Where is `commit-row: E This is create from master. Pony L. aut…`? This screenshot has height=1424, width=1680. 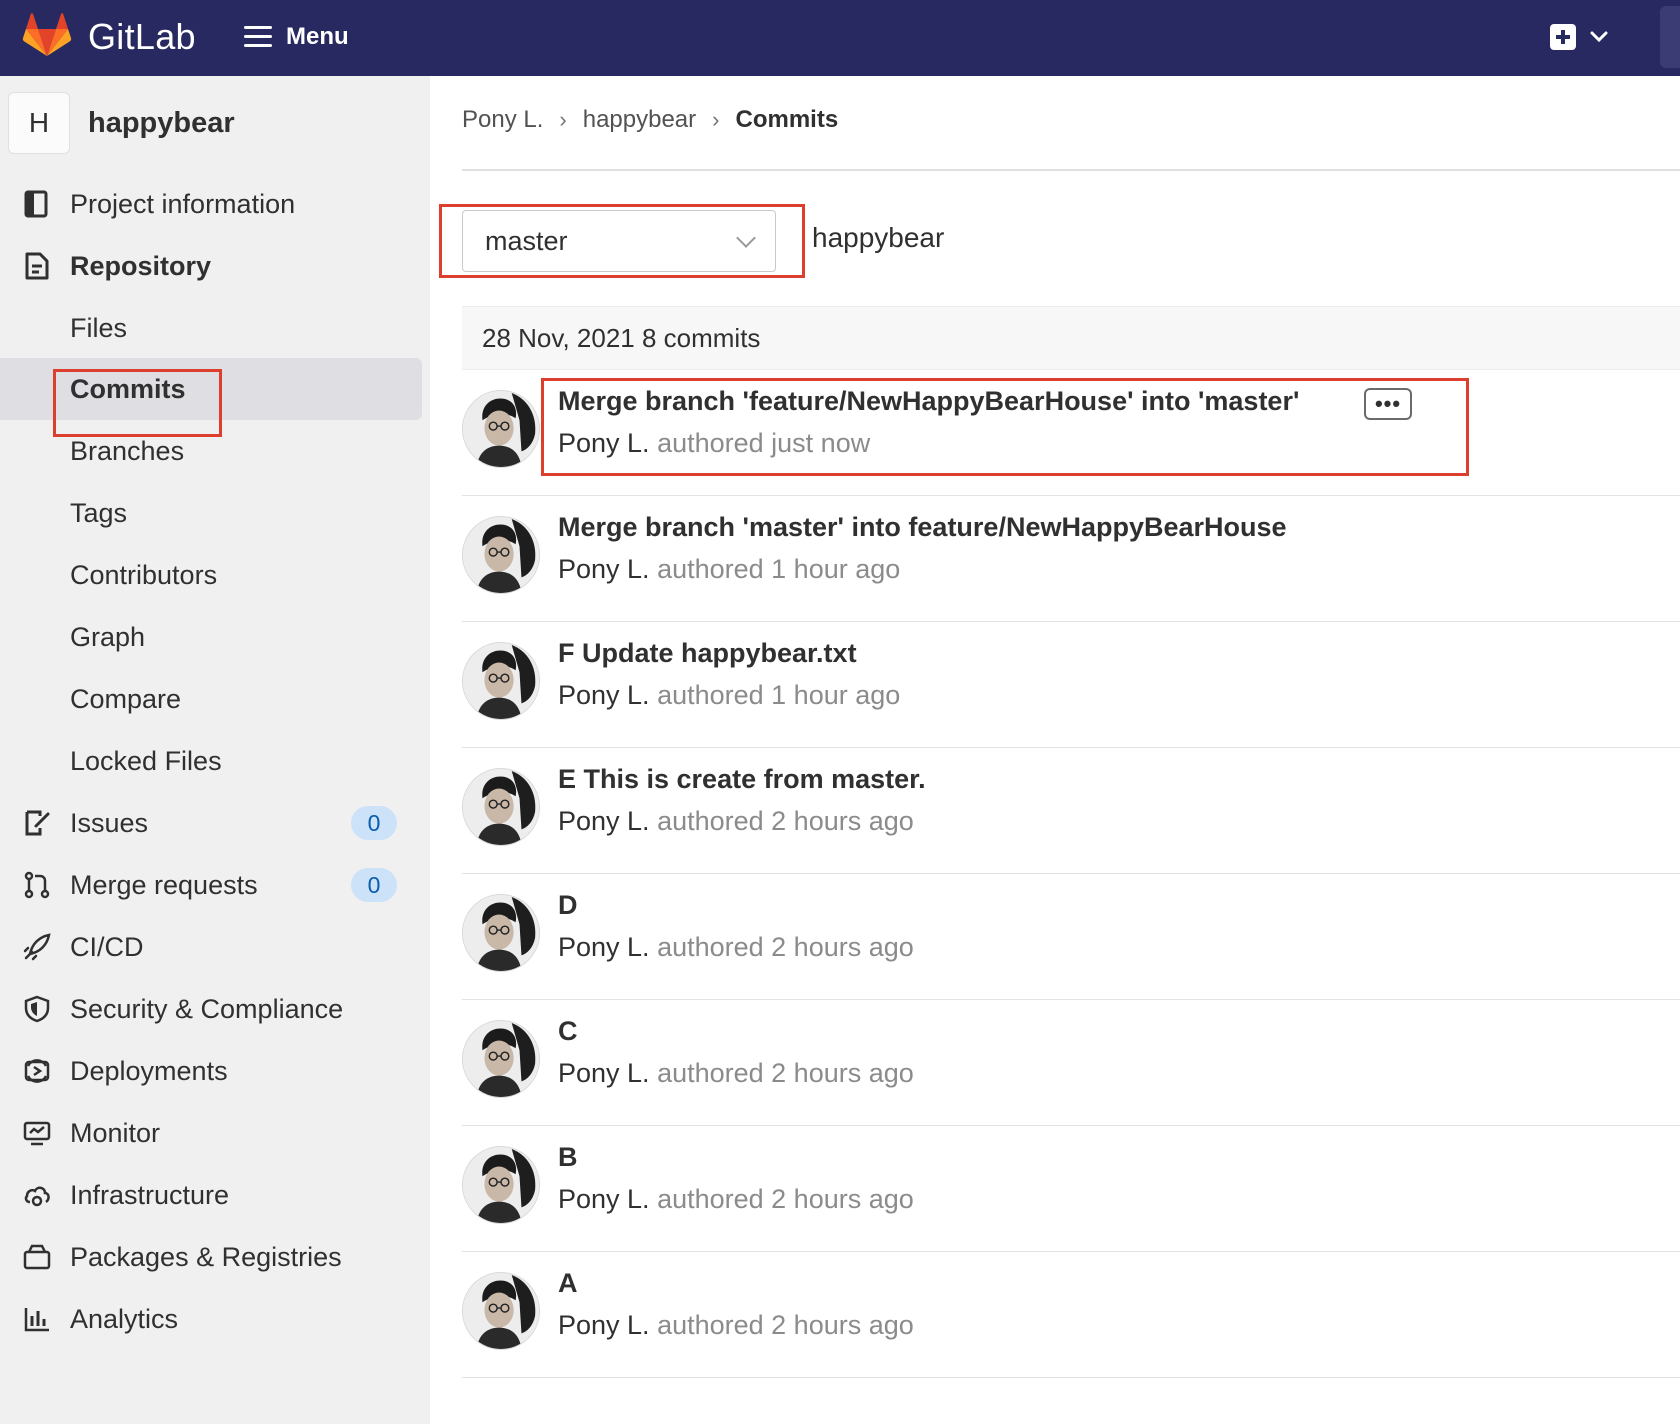 commit-row: E This is create from master. Pony L. aut… is located at coordinates (1071, 811).